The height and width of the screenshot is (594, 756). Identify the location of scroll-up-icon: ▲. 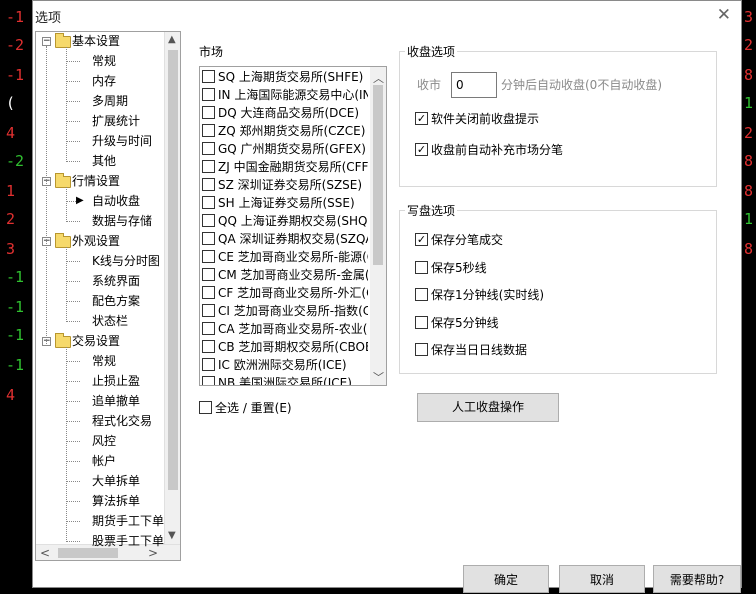
(172, 39).